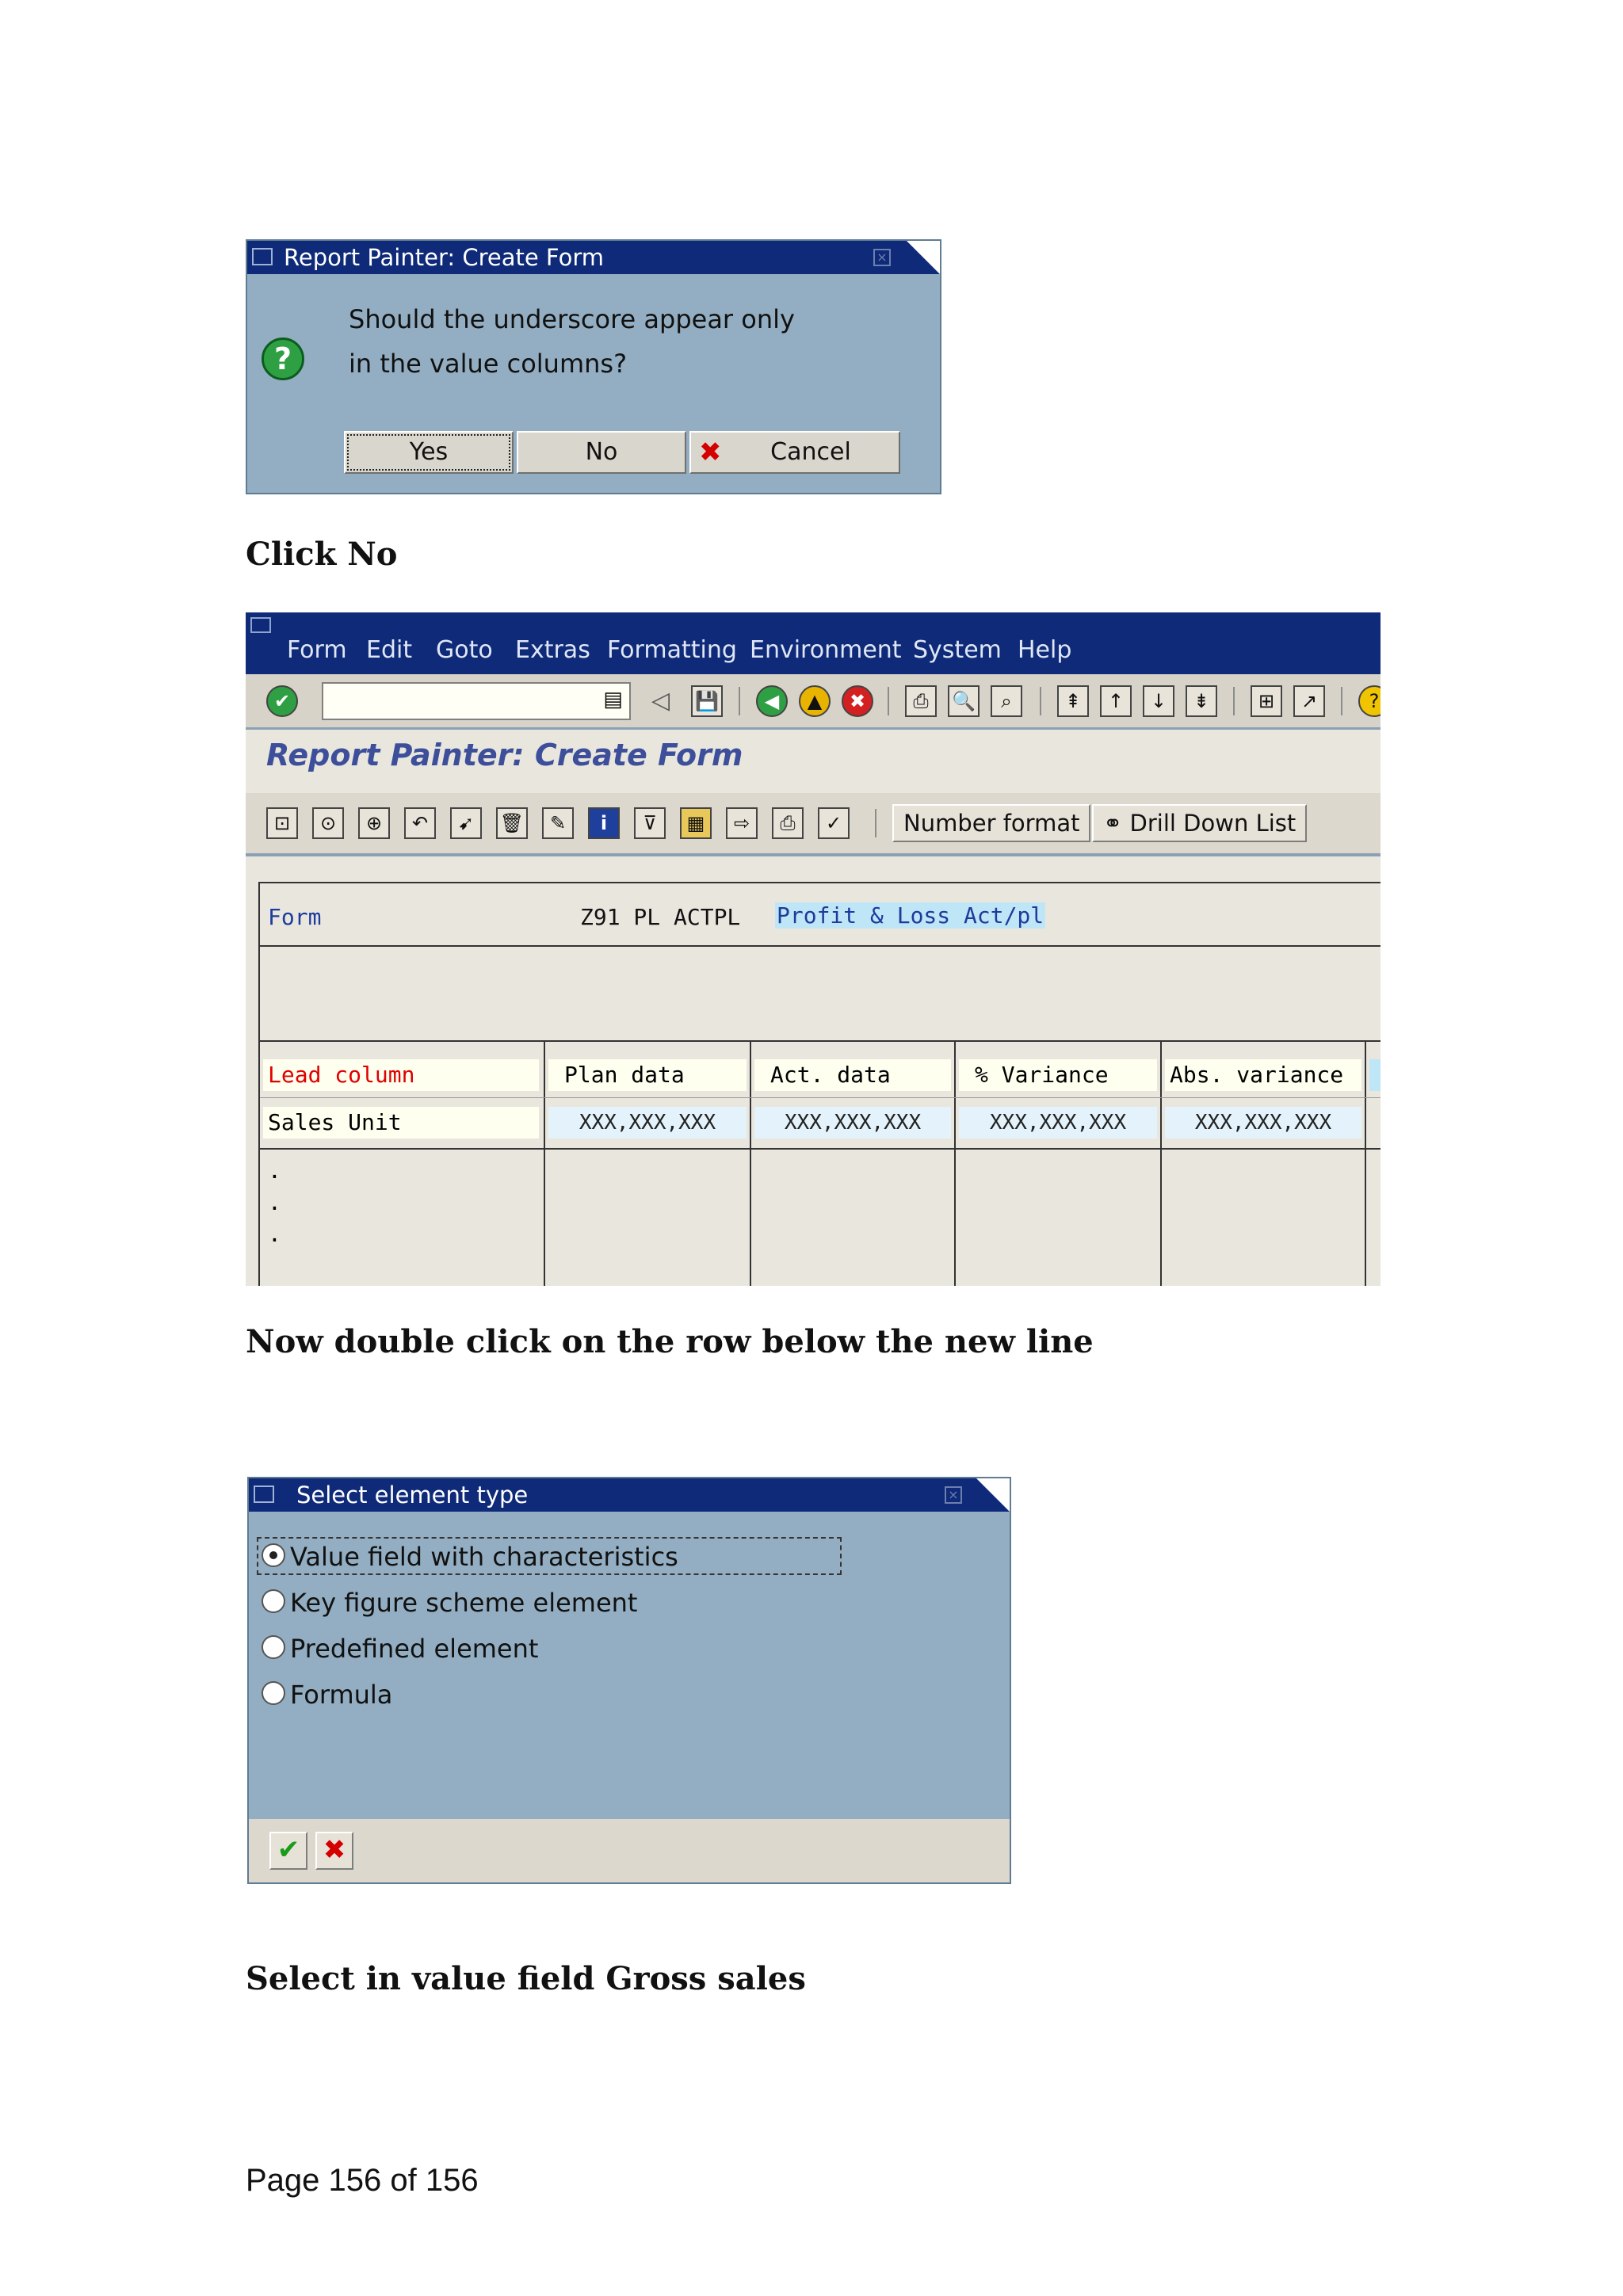  Describe the element at coordinates (794, 452) in the screenshot. I see `cancel-button: ✖ Cancel` at that location.